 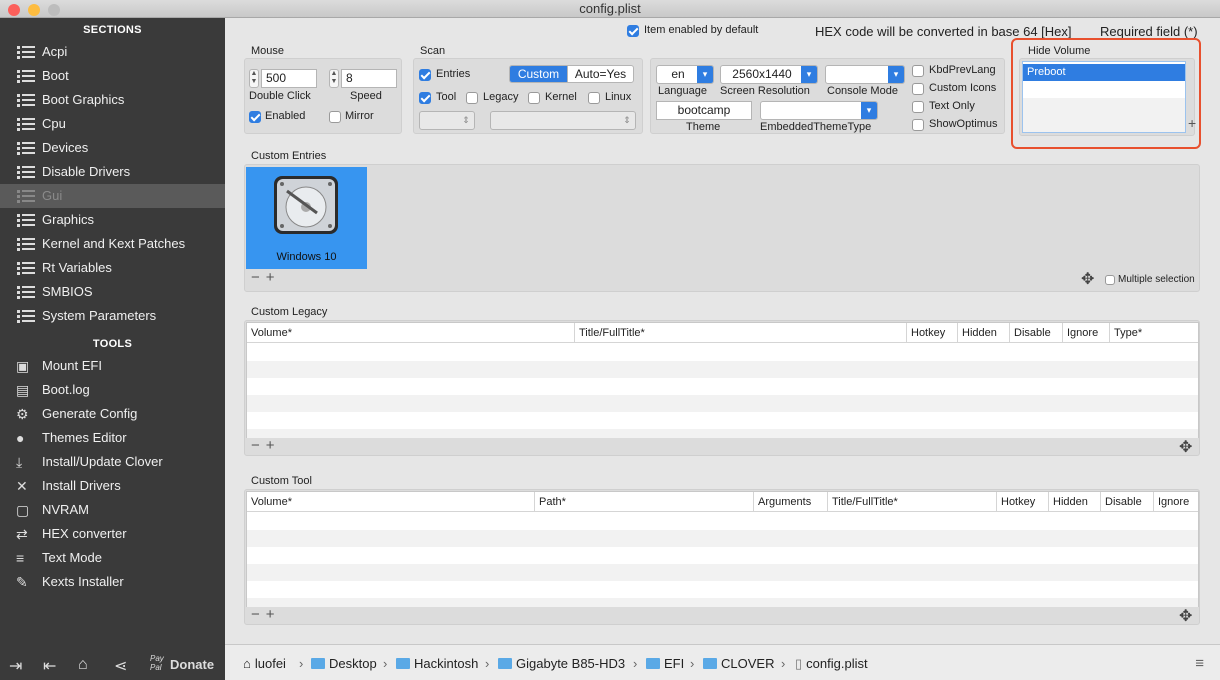 What do you see at coordinates (112, 148) in the screenshot?
I see `sidebar-item-devices: Devices` at bounding box center [112, 148].